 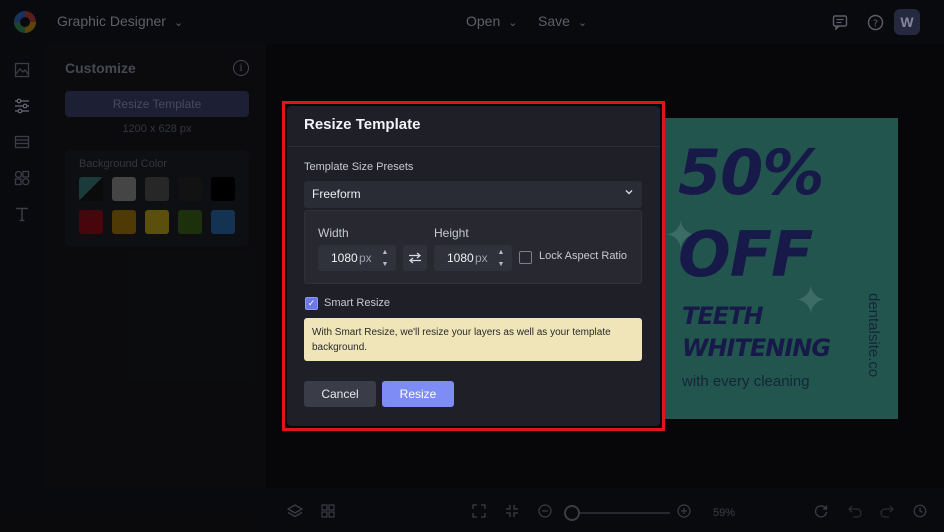 I want to click on swap-dimensions-button, so click(x=415, y=258).